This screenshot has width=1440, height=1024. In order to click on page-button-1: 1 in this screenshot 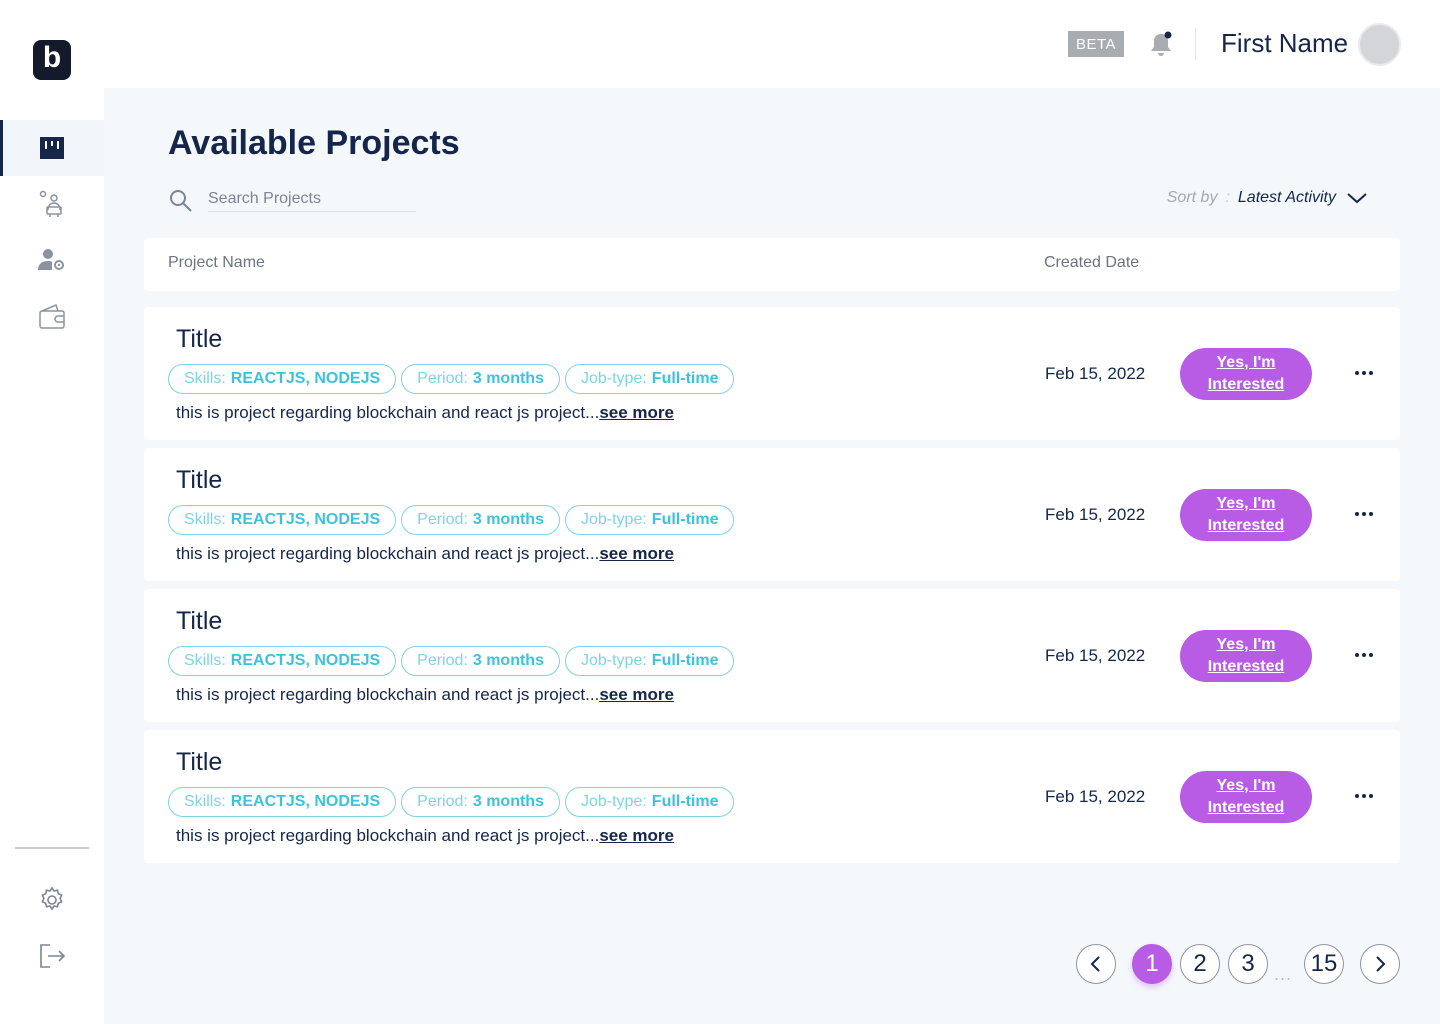, I will do `click(1152, 964)`.